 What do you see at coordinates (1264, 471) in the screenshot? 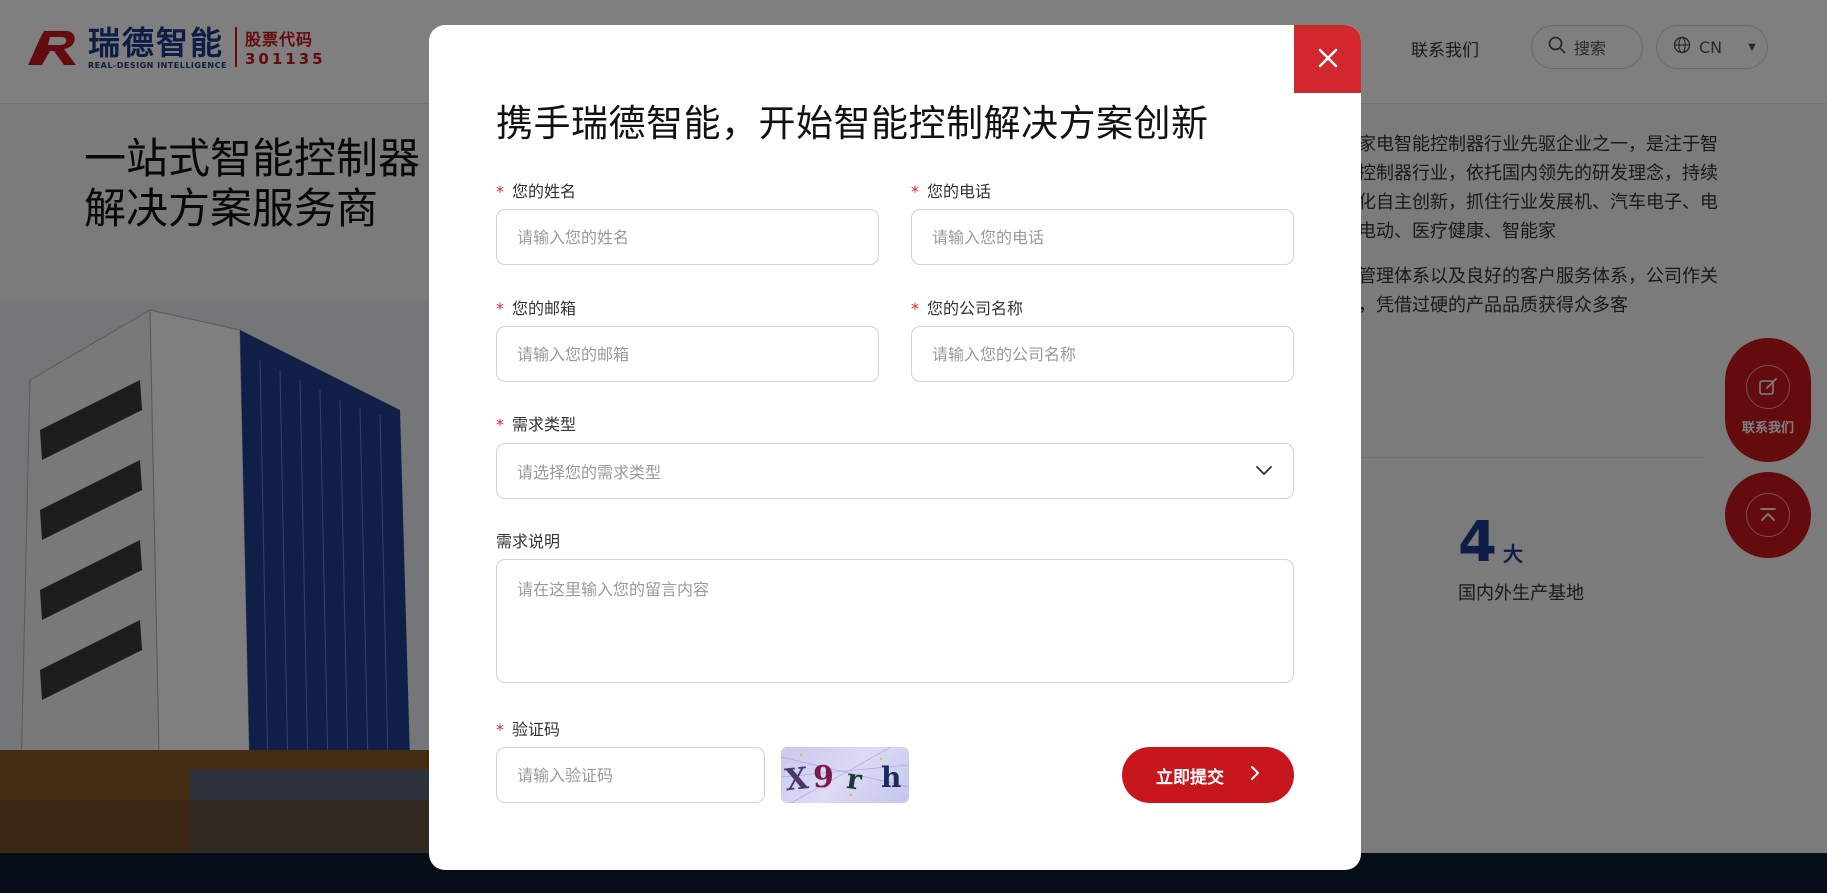
I see `chevron-down-icon` at bounding box center [1264, 471].